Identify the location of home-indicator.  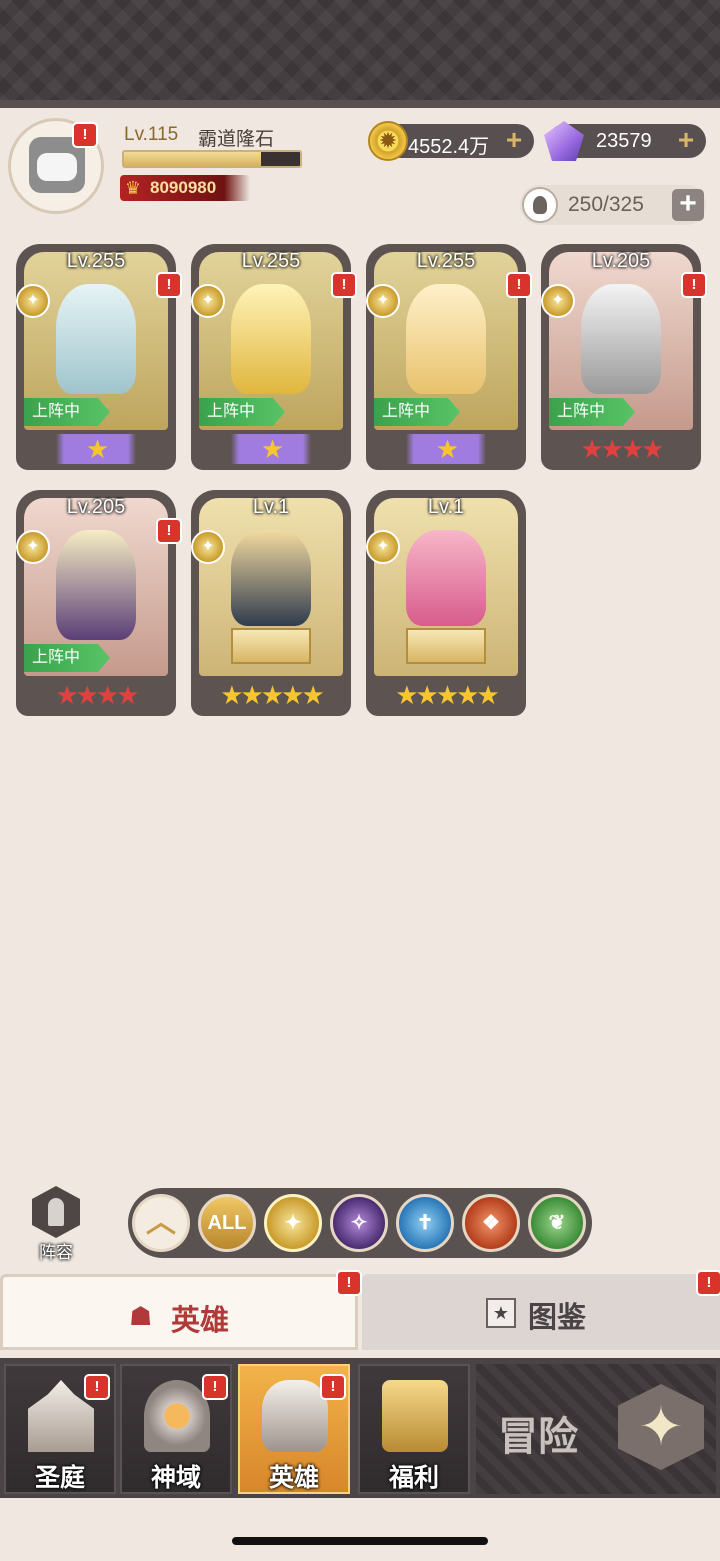
(360, 1541).